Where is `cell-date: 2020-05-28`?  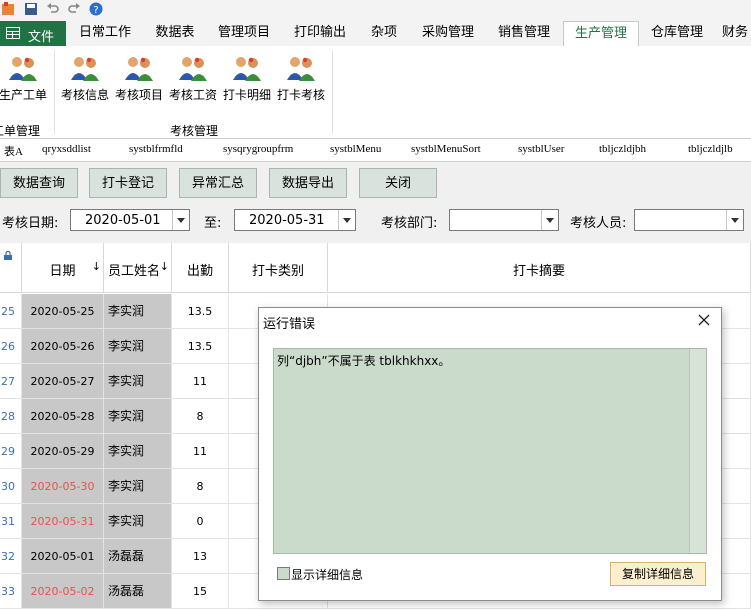 cell-date: 2020-05-28 is located at coordinates (63, 416).